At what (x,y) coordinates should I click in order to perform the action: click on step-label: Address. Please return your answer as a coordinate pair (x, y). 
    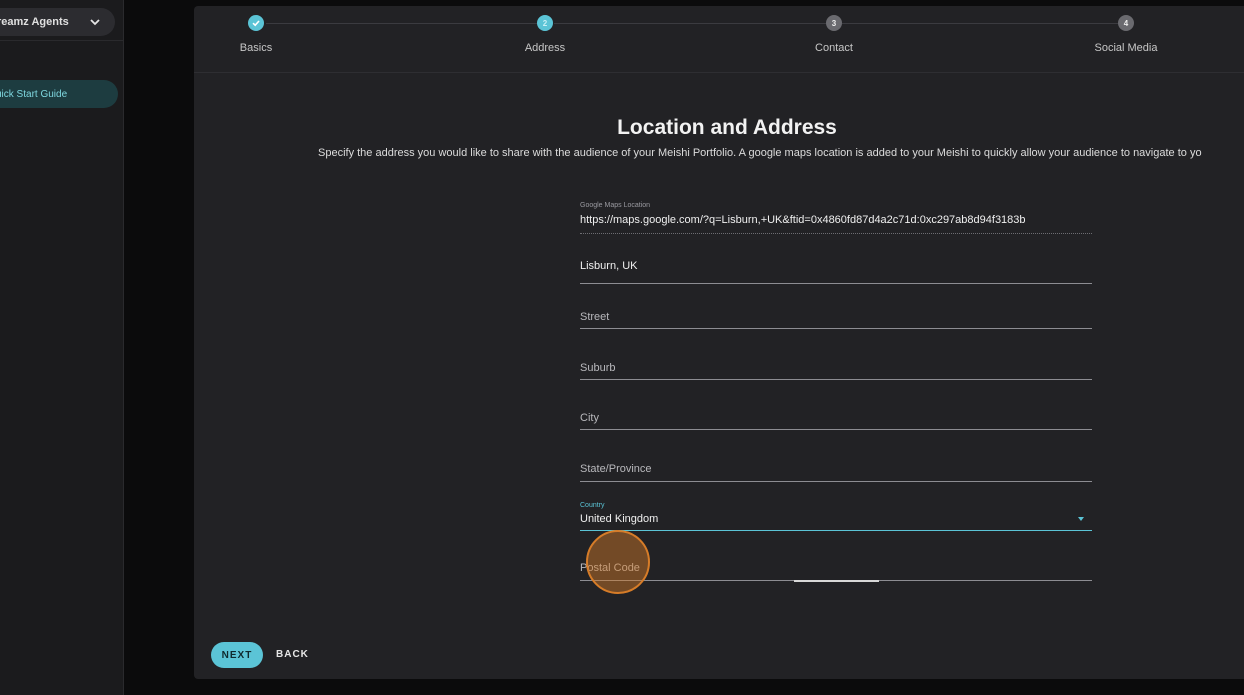
    Looking at the image, I should click on (545, 48).